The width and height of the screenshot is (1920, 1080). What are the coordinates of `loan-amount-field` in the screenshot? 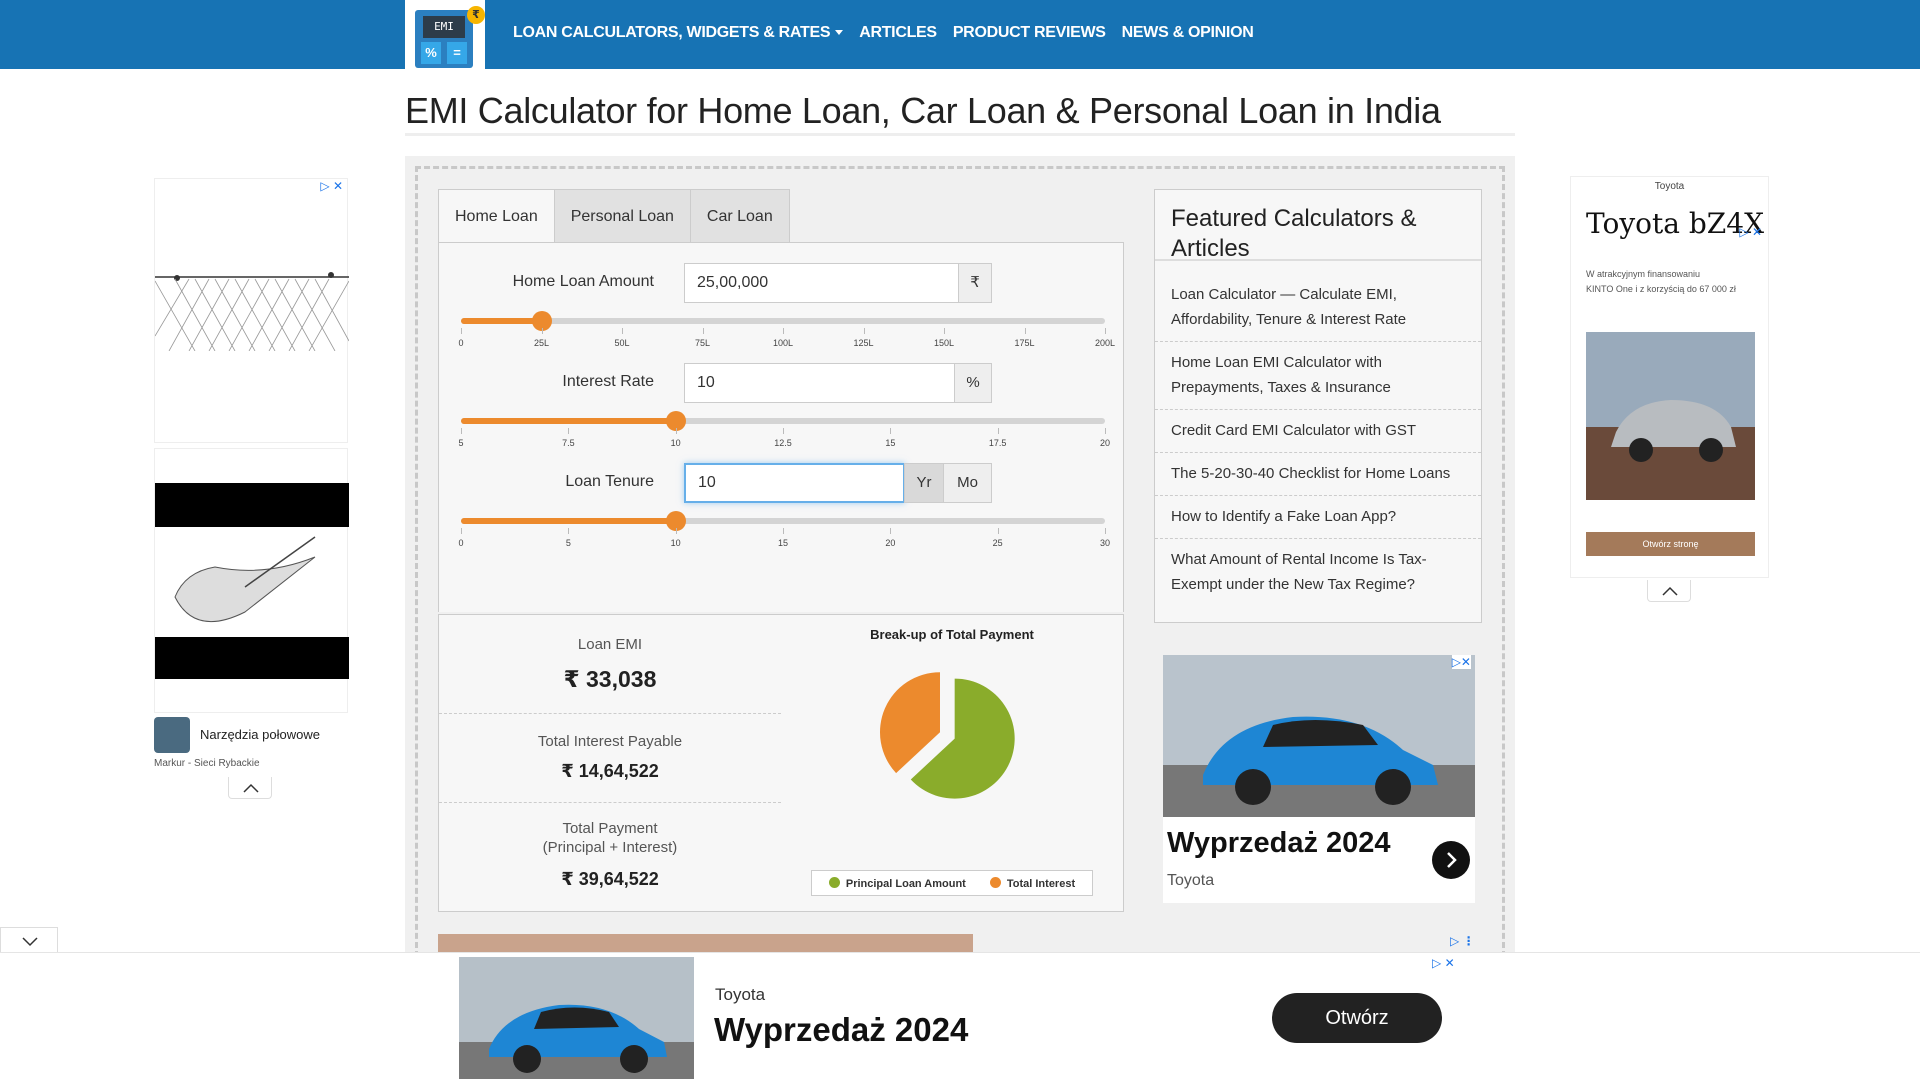 It's located at (821, 283).